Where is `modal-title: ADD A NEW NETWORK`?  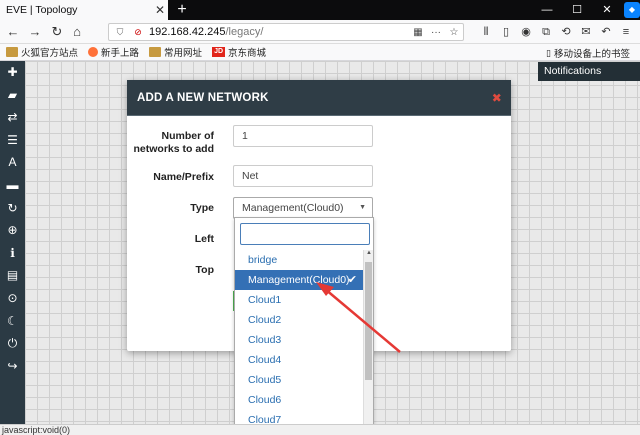
modal-title: ADD A NEW NETWORK is located at coordinates (203, 98).